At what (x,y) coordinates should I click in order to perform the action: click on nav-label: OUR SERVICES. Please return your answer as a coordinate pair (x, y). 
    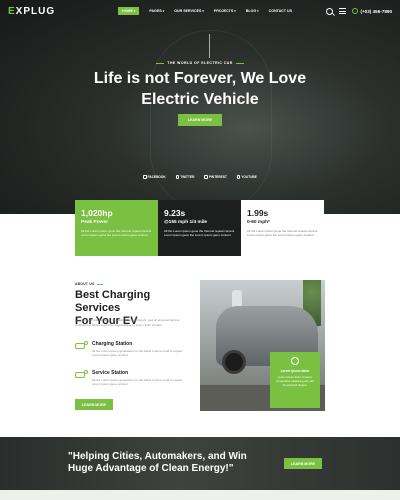
    Looking at the image, I should click on (188, 11).